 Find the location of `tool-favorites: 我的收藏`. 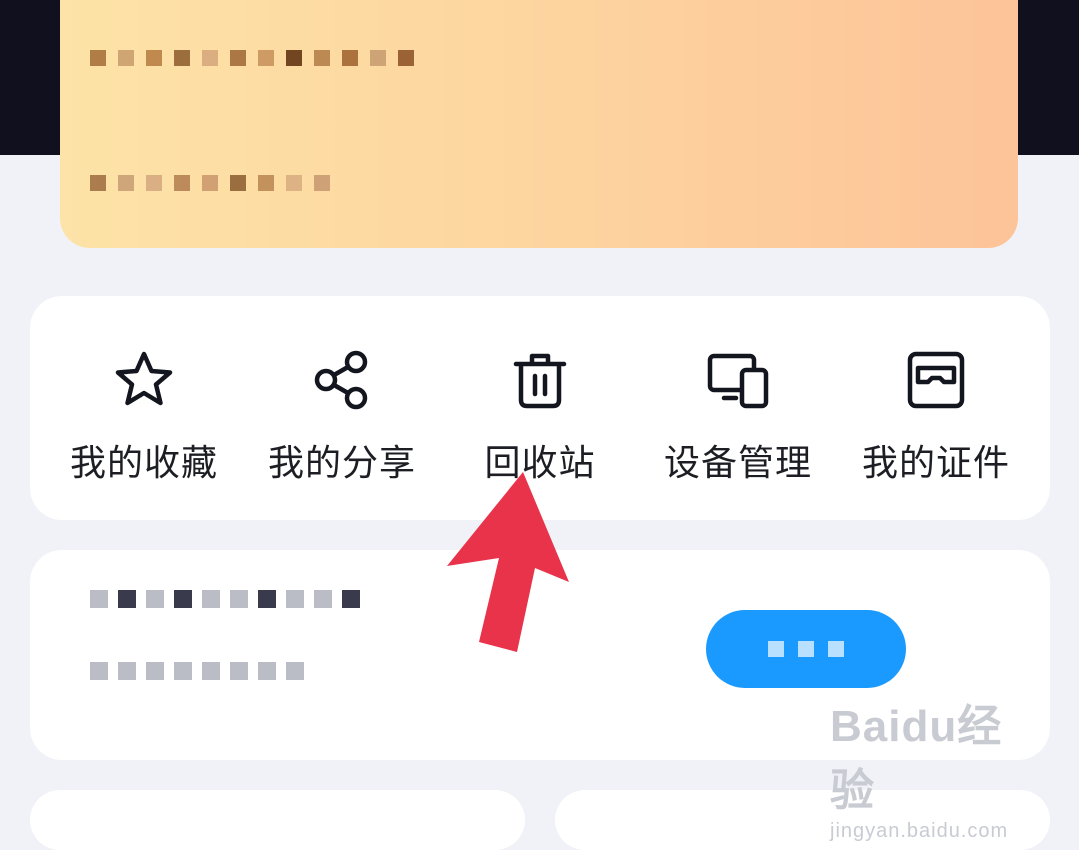

tool-favorites: 我的收藏 is located at coordinates (144, 418).